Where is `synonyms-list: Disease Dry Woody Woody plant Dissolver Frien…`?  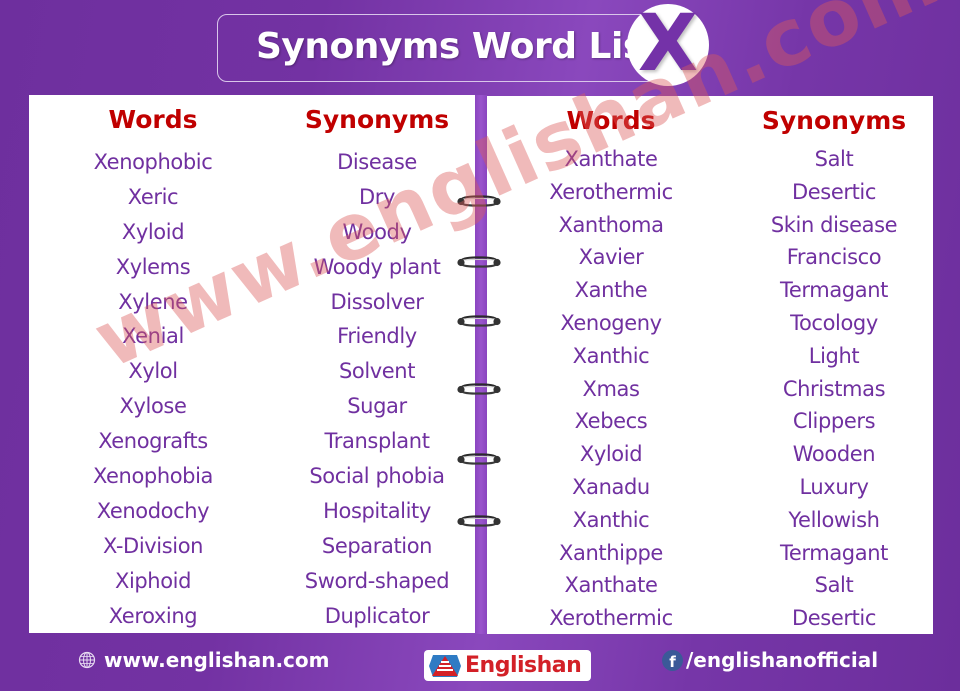 synonyms-list: Disease Dry Woody Woody plant Dissolver Frien… is located at coordinates (377, 389).